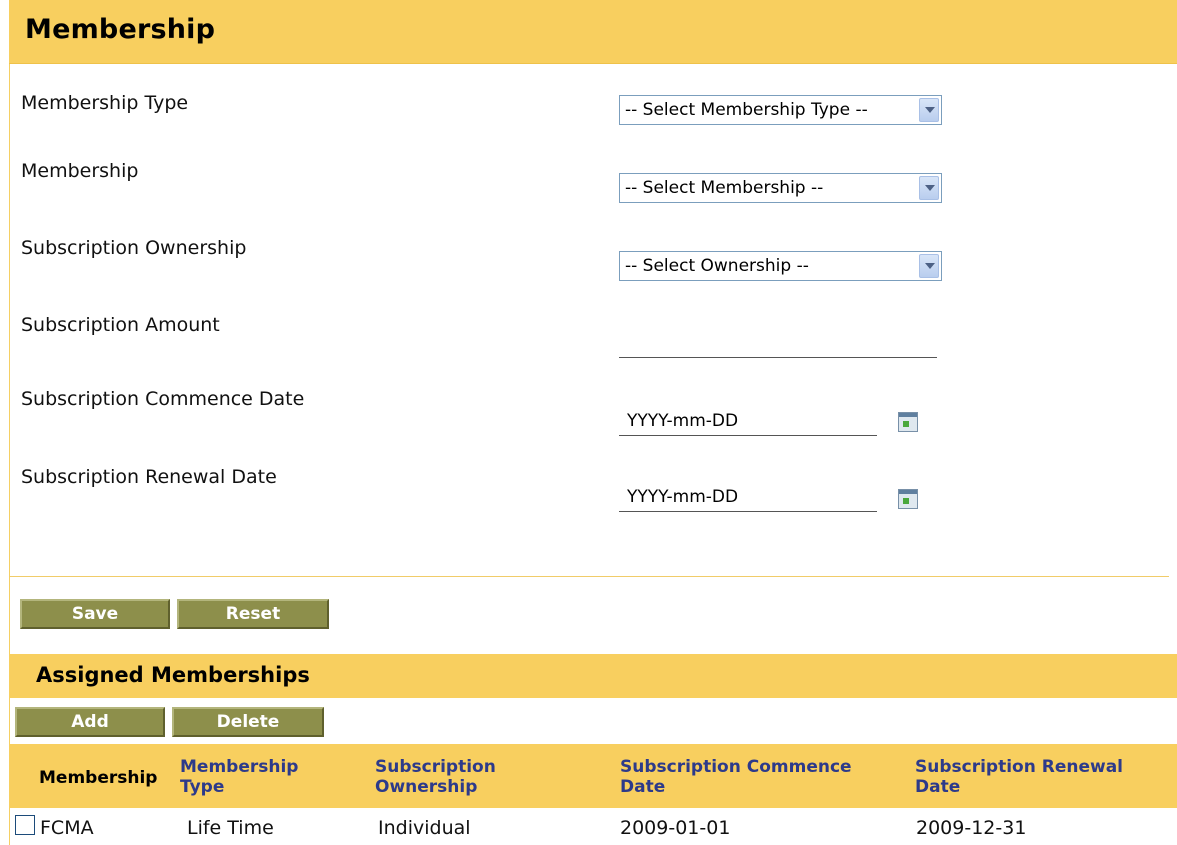 The height and width of the screenshot is (845, 1177). What do you see at coordinates (120, 325) in the screenshot?
I see `subscription-amount-label: Subscription Amount` at bounding box center [120, 325].